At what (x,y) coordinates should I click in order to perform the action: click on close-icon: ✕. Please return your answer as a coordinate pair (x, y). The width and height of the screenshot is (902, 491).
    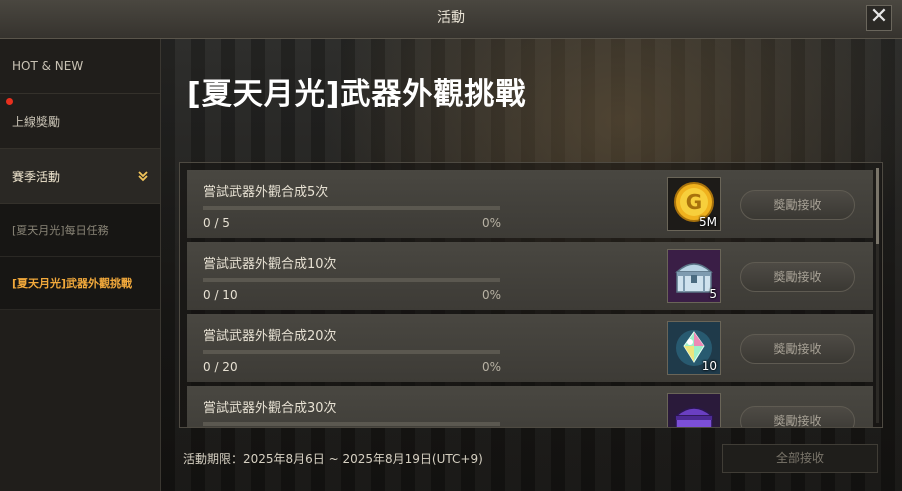
    Looking at the image, I should click on (879, 16).